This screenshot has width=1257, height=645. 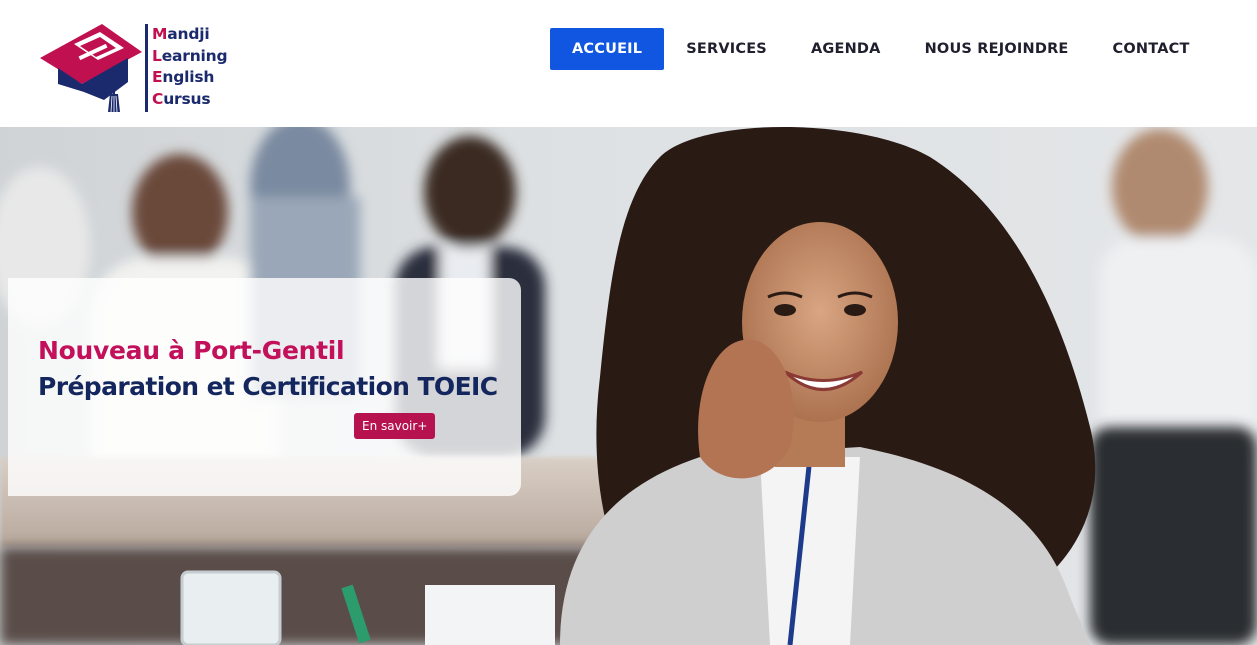 I want to click on logo-divider, so click(x=146, y=68).